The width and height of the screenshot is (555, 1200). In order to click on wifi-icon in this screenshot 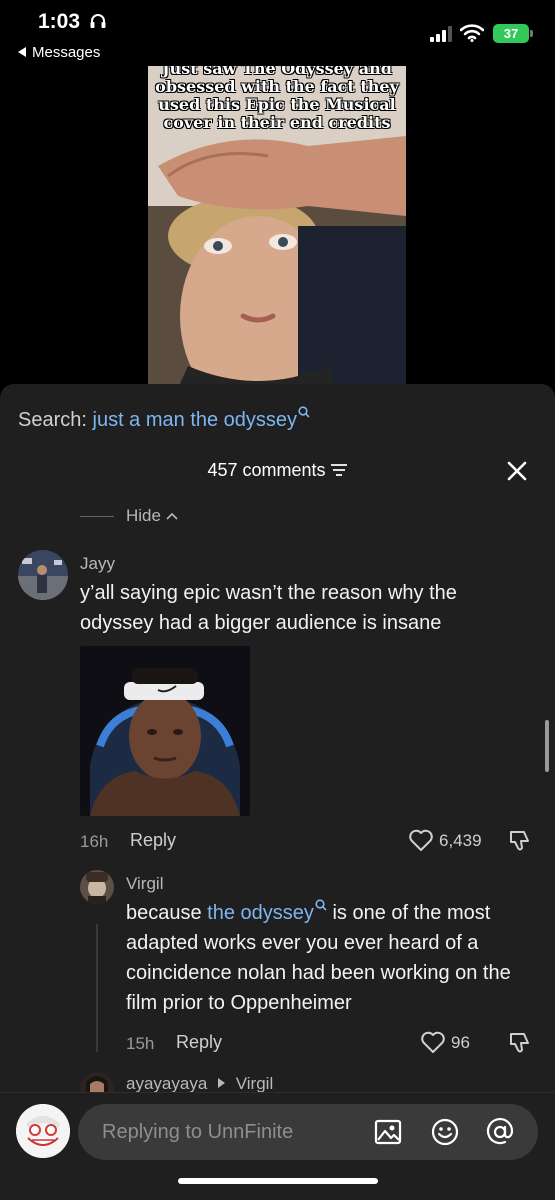, I will do `click(472, 33)`.